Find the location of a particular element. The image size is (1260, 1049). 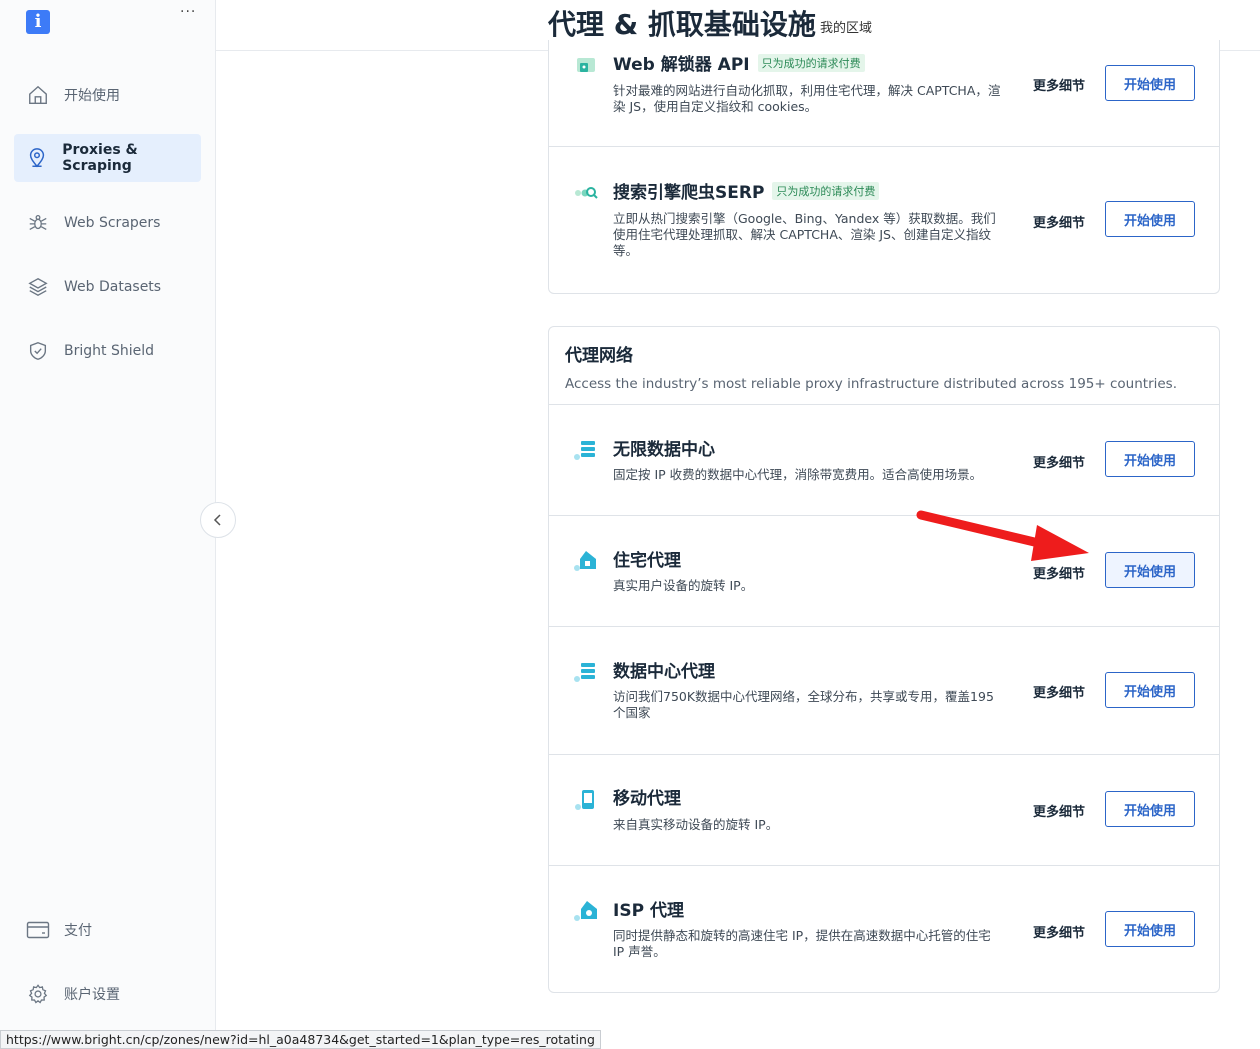

sidebar-item-label: Web Datasets is located at coordinates (113, 287).